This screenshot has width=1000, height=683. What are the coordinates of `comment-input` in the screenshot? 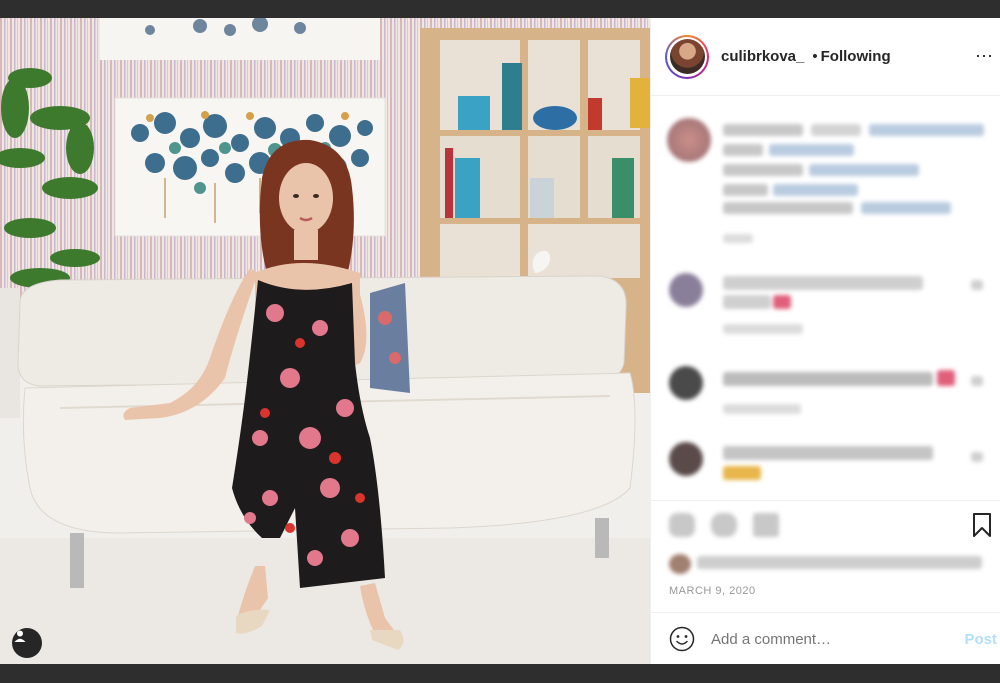 It's located at (821, 639).